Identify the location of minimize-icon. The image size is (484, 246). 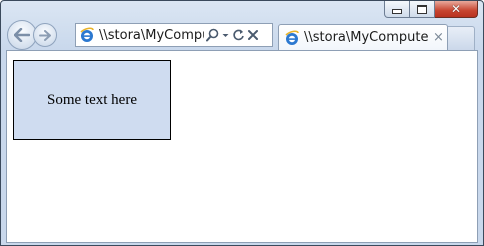
(397, 11).